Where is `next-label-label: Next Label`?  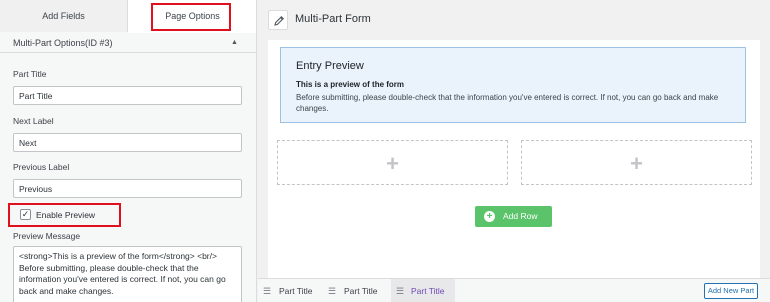 next-label-label: Next Label is located at coordinates (33, 121).